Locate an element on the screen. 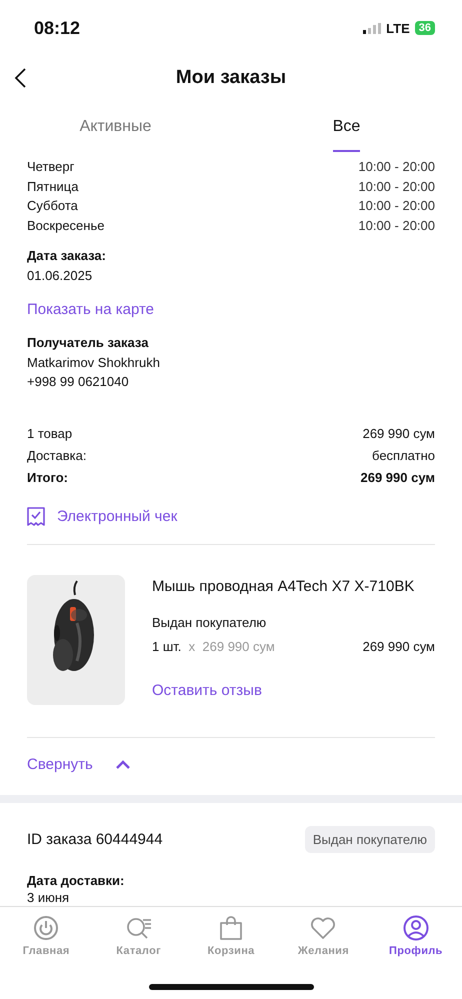  product-name: Мышь проводная A4Tech X7 X-710BK is located at coordinates (293, 586).